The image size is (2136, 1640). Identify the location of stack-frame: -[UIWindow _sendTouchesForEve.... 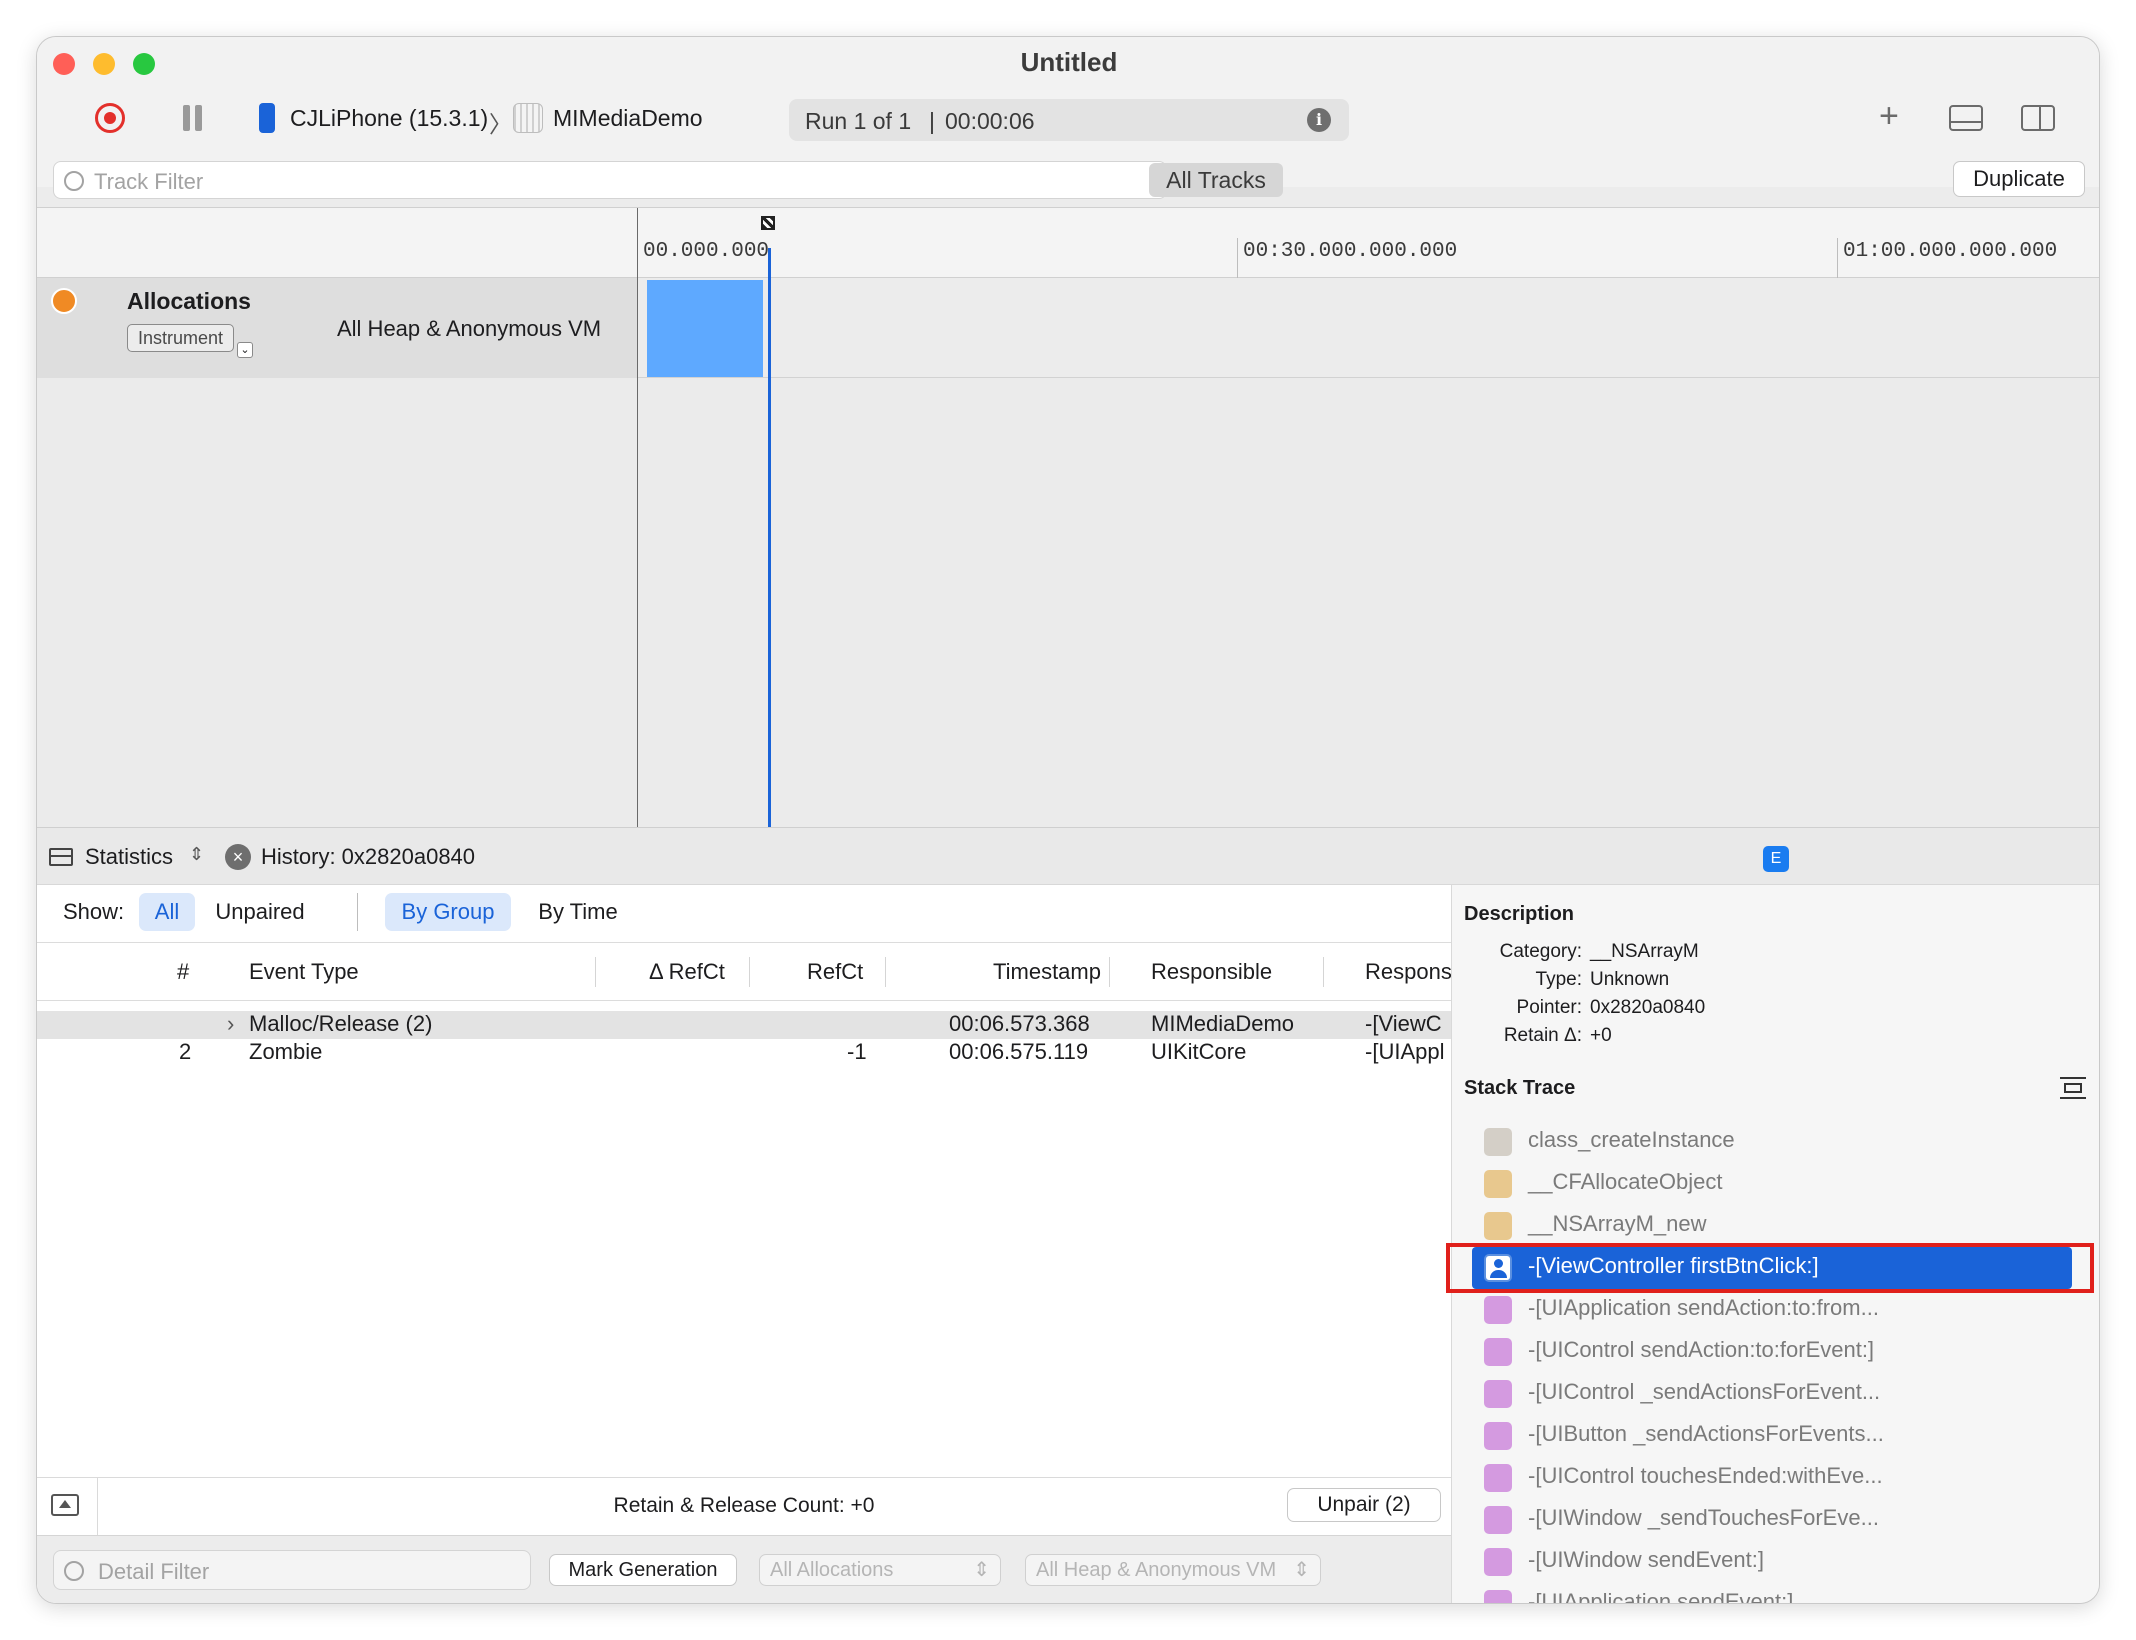
(1775, 1520).